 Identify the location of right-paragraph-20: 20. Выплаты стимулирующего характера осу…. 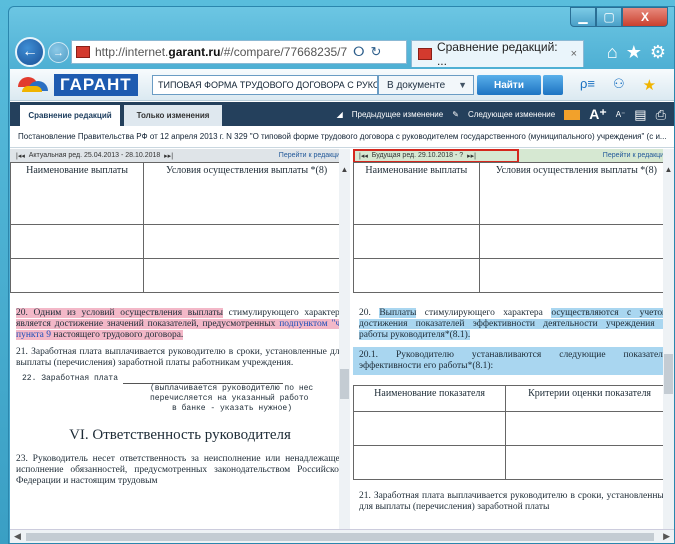
(514, 324).